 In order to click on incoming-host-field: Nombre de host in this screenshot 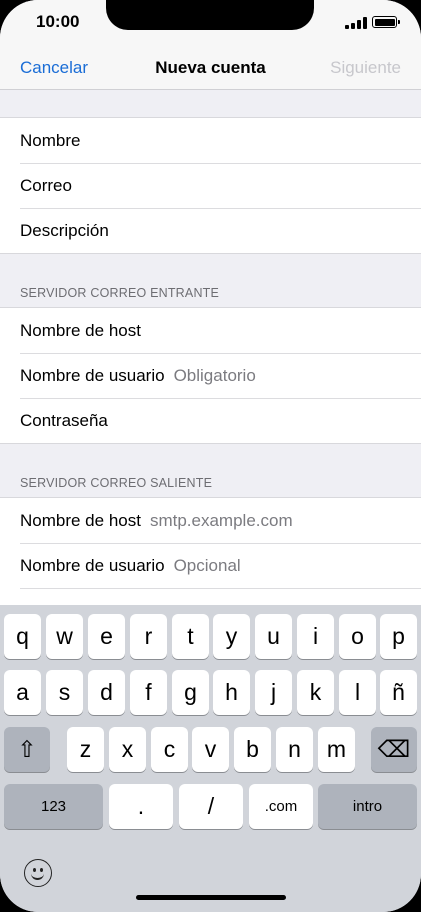, I will do `click(210, 330)`.